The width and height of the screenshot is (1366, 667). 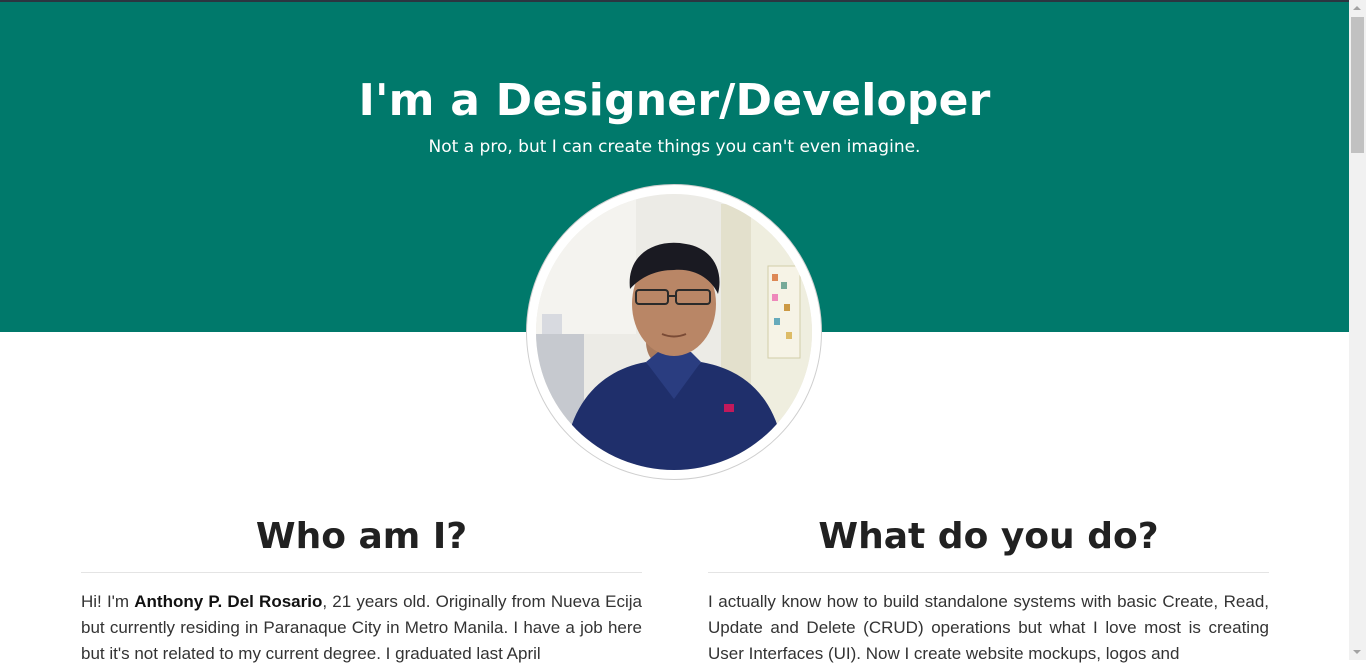 I want to click on profile-photo, so click(x=674, y=332).